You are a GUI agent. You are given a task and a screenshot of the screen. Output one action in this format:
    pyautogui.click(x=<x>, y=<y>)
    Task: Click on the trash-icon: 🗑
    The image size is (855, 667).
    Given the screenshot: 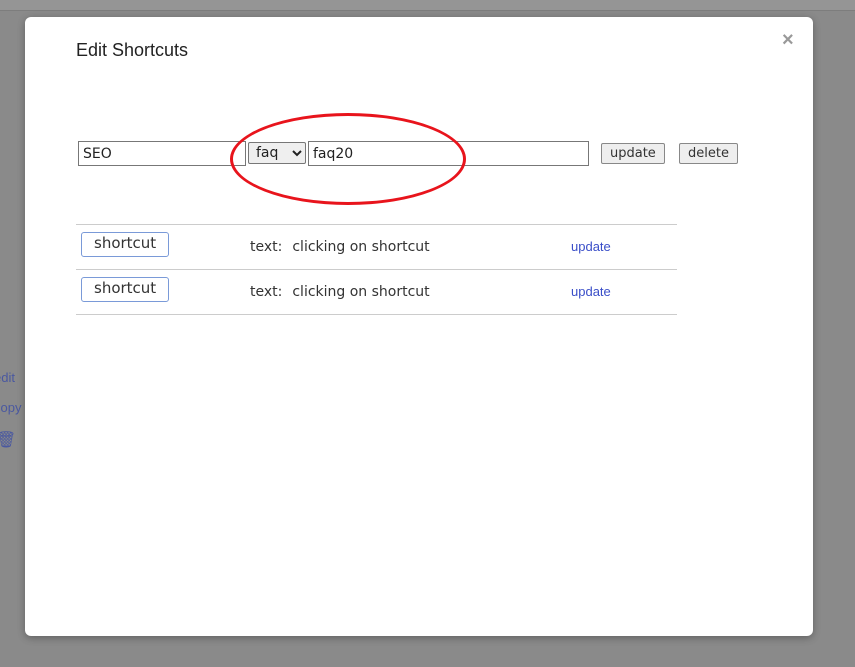 What is the action you would take?
    pyautogui.click(x=8, y=440)
    